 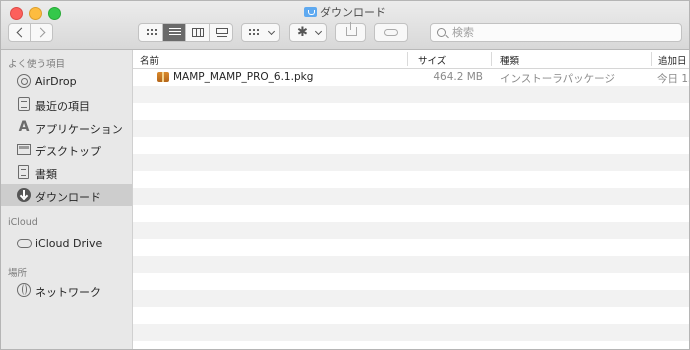 I want to click on sidebar-item-label: ネットワーク, so click(x=68, y=292).